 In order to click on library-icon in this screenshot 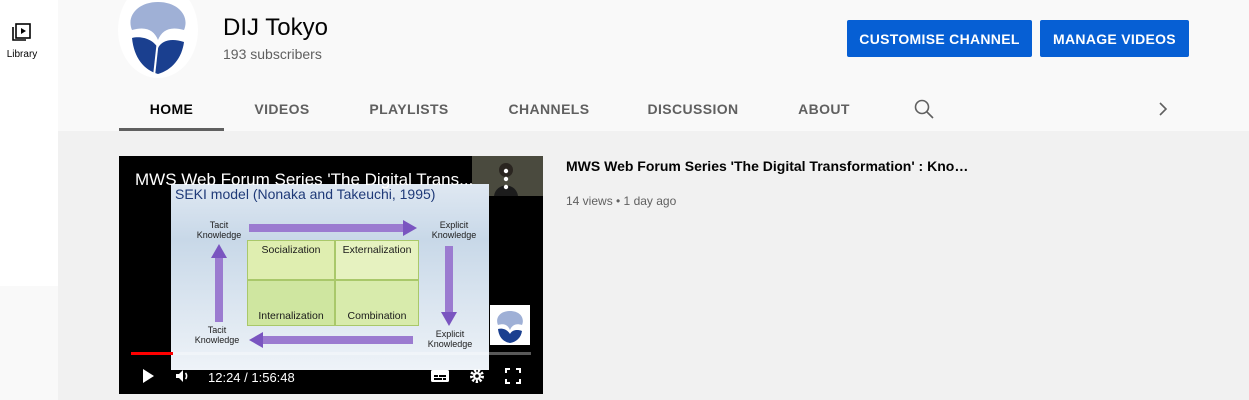, I will do `click(21, 32)`.